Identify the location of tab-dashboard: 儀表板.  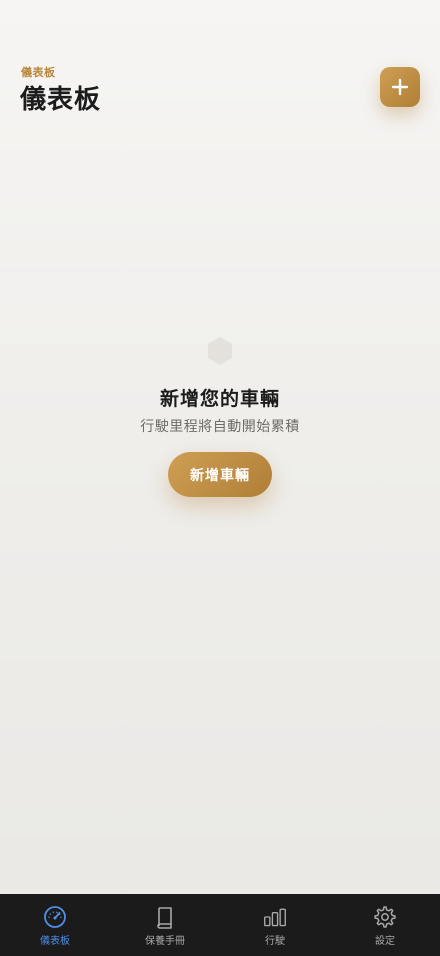
(55, 925).